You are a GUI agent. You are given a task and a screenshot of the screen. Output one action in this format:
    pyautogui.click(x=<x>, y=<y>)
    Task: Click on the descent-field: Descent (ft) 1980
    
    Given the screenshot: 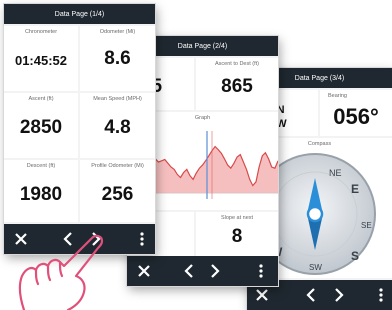 What is the action you would take?
    pyautogui.click(x=41, y=191)
    